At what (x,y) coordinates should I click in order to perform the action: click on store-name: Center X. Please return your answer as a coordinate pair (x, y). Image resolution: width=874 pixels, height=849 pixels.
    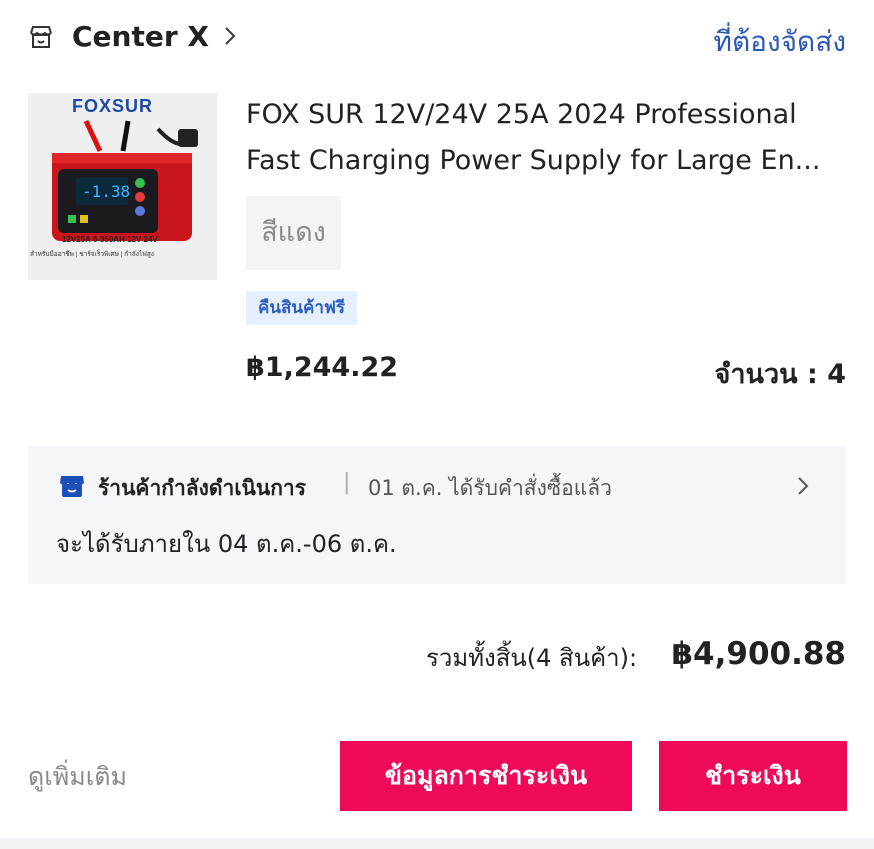
    Looking at the image, I should click on (140, 36).